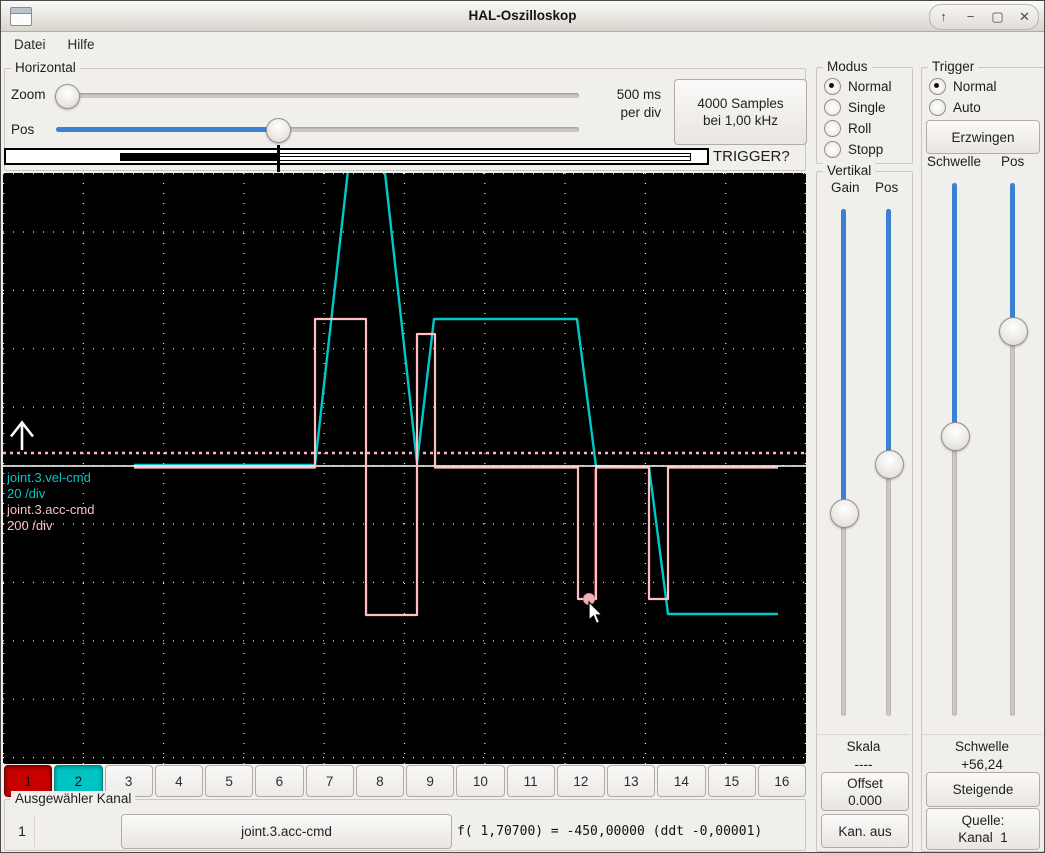 The width and height of the screenshot is (1045, 853). What do you see at coordinates (317, 95) in the screenshot?
I see `zoom-slider-track` at bounding box center [317, 95].